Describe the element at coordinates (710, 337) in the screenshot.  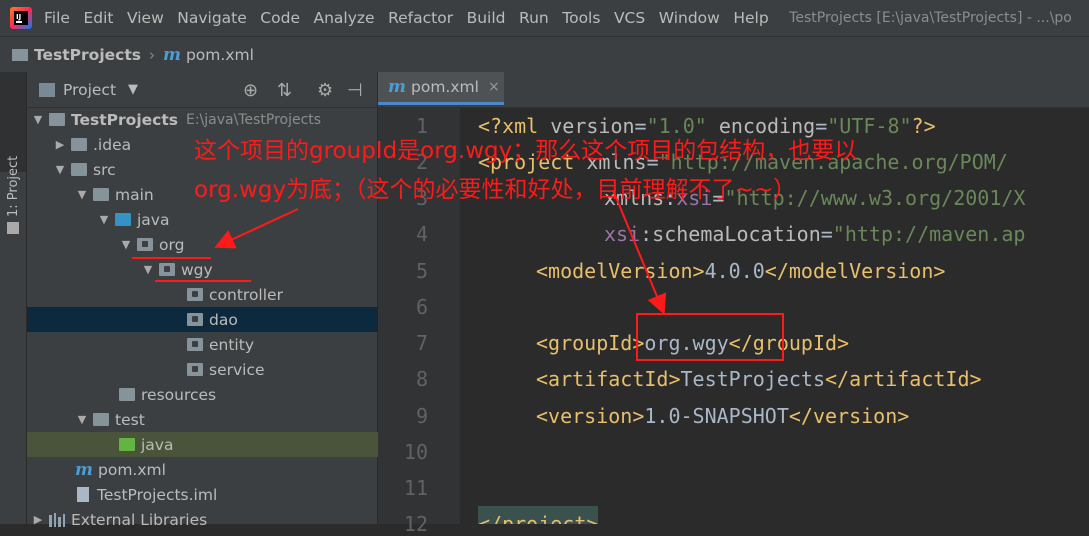
I see `annotation-box-groupid` at that location.